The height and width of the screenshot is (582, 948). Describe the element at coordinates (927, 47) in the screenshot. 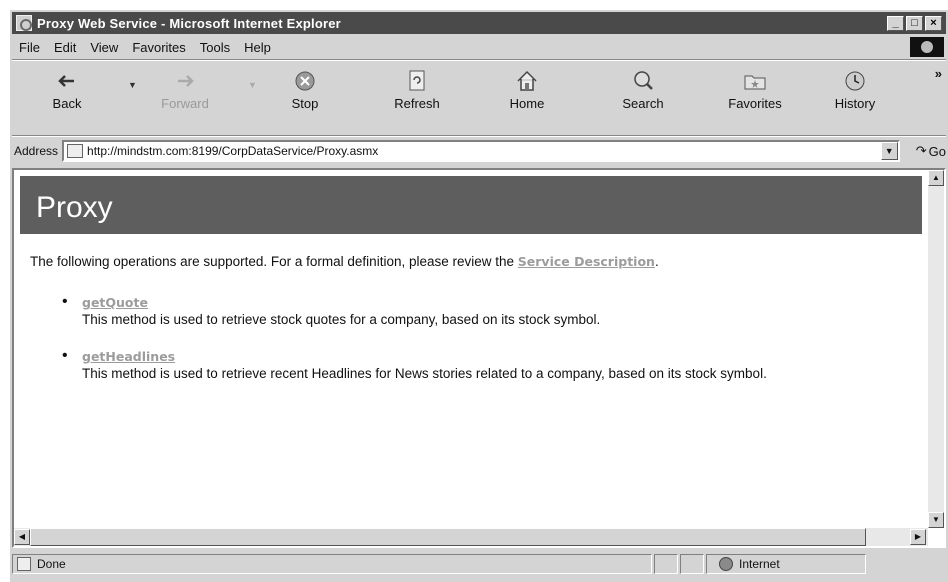

I see `windows-throbber-icon` at that location.